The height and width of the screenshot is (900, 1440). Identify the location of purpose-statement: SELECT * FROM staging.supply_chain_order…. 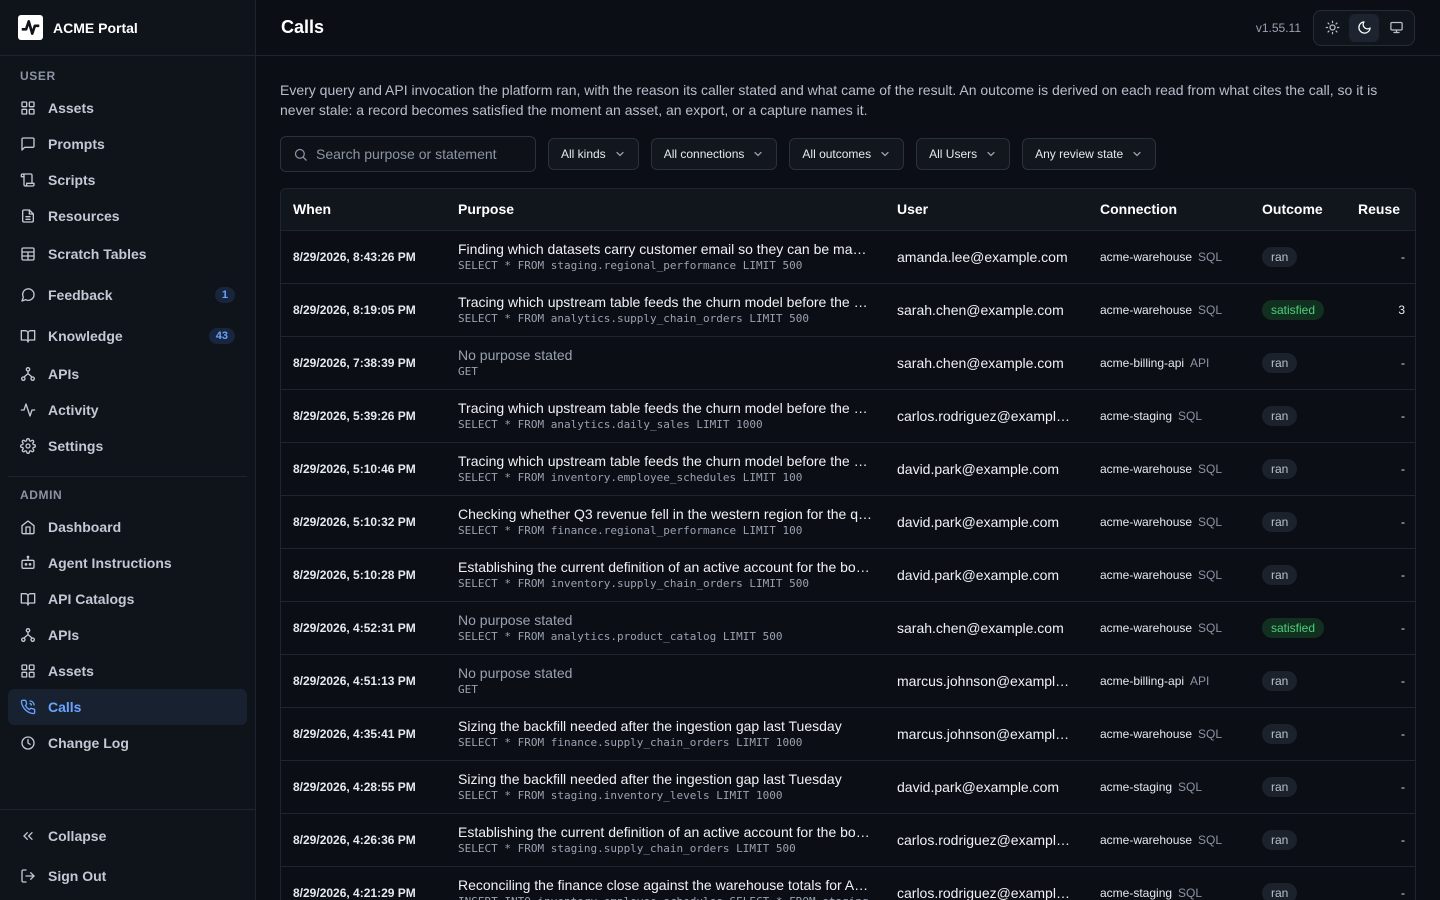
(627, 848).